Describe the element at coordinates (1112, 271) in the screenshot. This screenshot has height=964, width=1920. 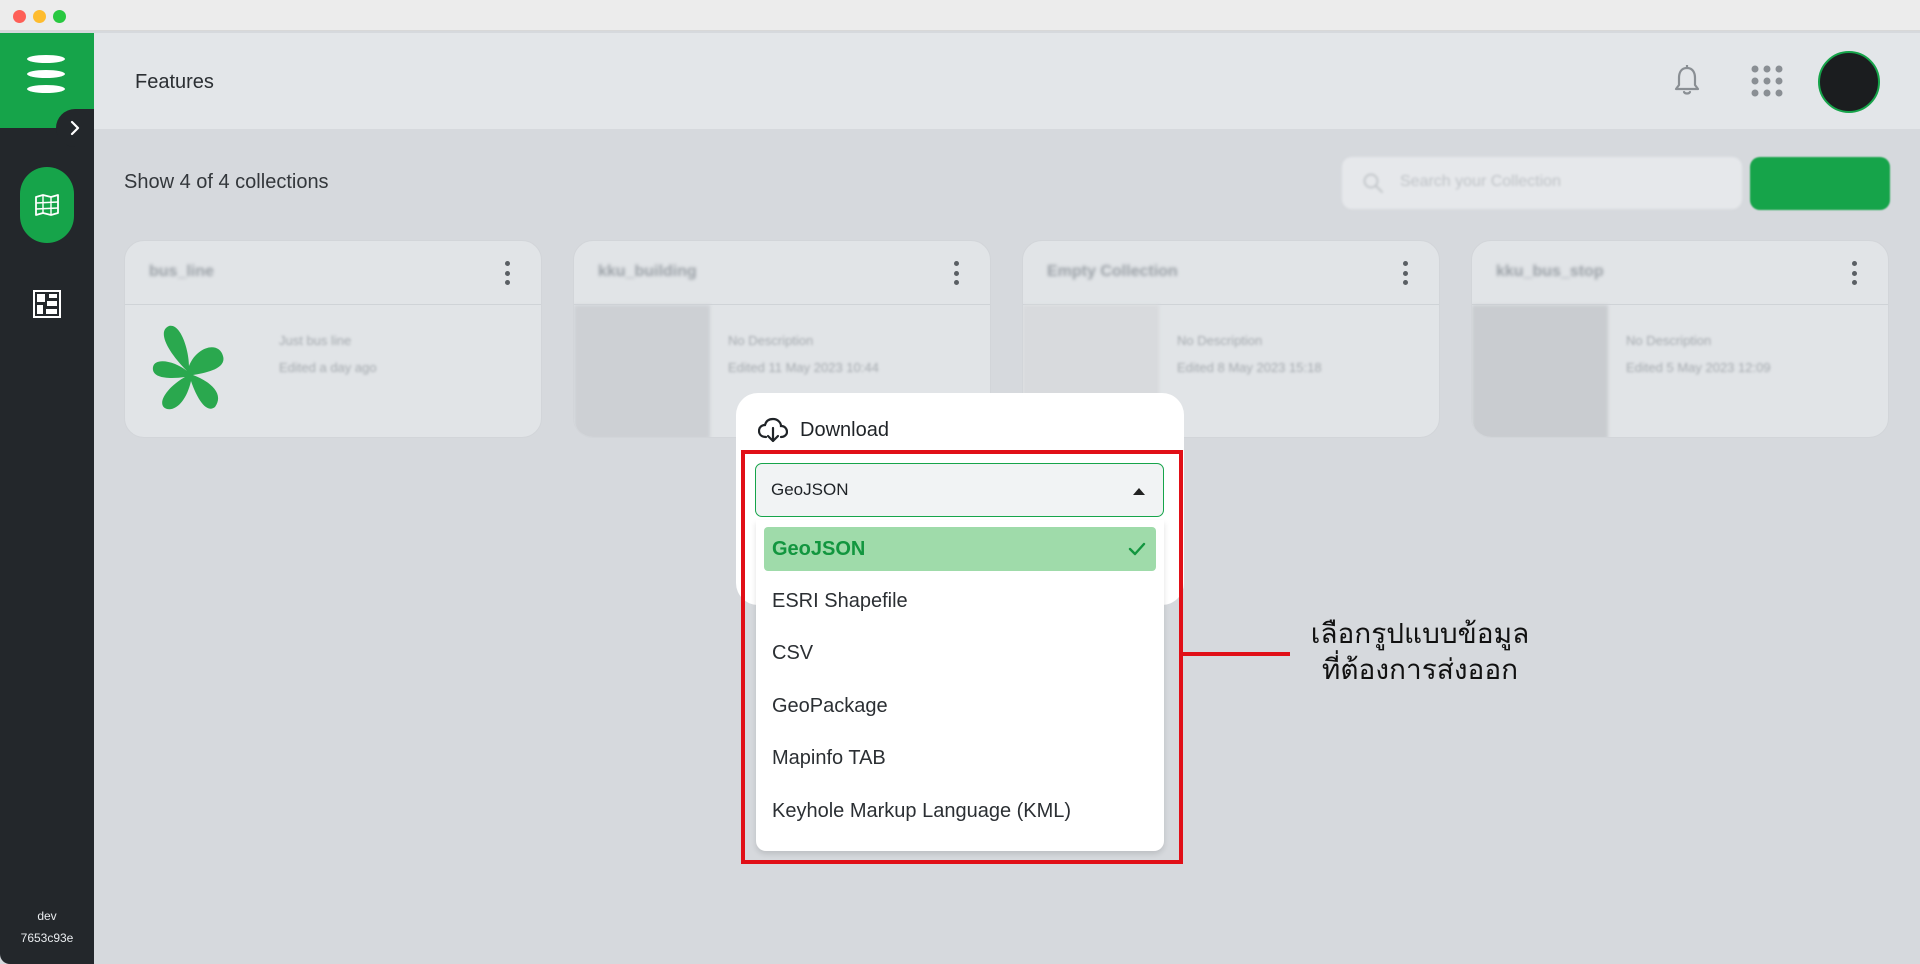
I see `card-title: Empty Collection` at that location.